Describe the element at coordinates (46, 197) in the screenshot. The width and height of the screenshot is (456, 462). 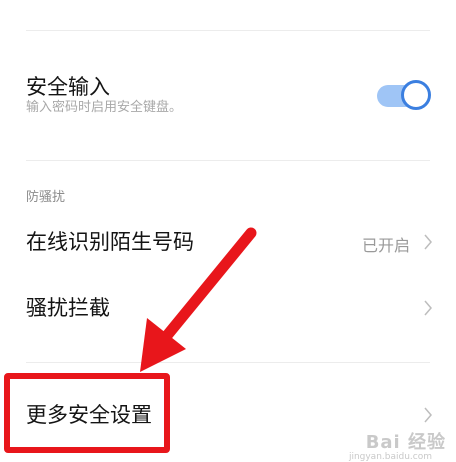
I see `section-header-harassment: 防骚扰` at that location.